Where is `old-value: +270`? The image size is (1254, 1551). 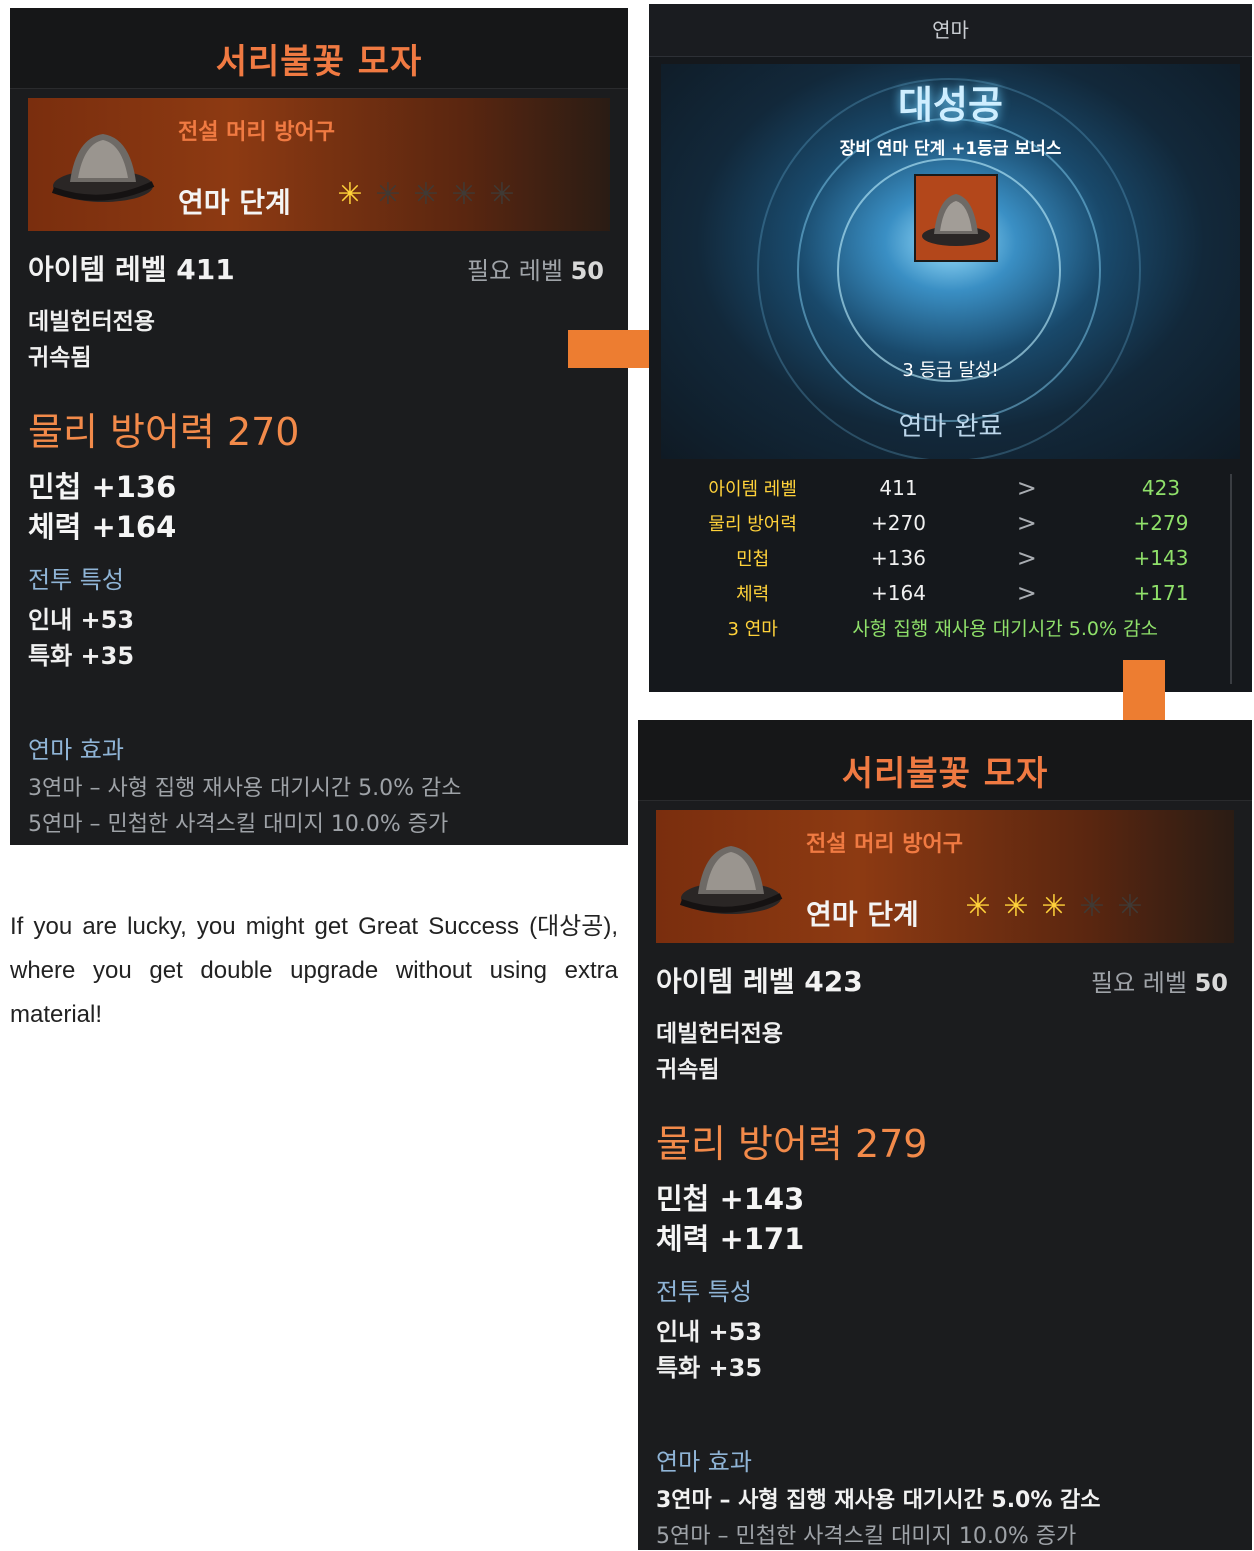
old-value: +270 is located at coordinates (898, 522).